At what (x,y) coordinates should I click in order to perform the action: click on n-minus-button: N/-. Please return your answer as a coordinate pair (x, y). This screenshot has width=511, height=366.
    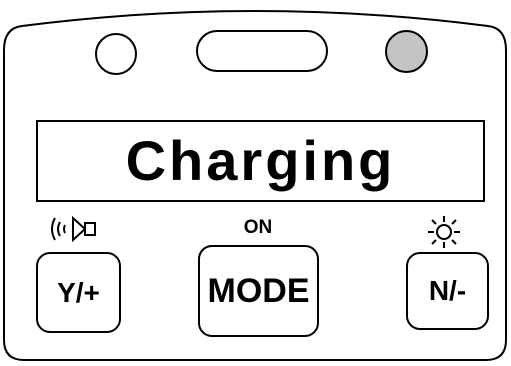
    Looking at the image, I should click on (447, 291).